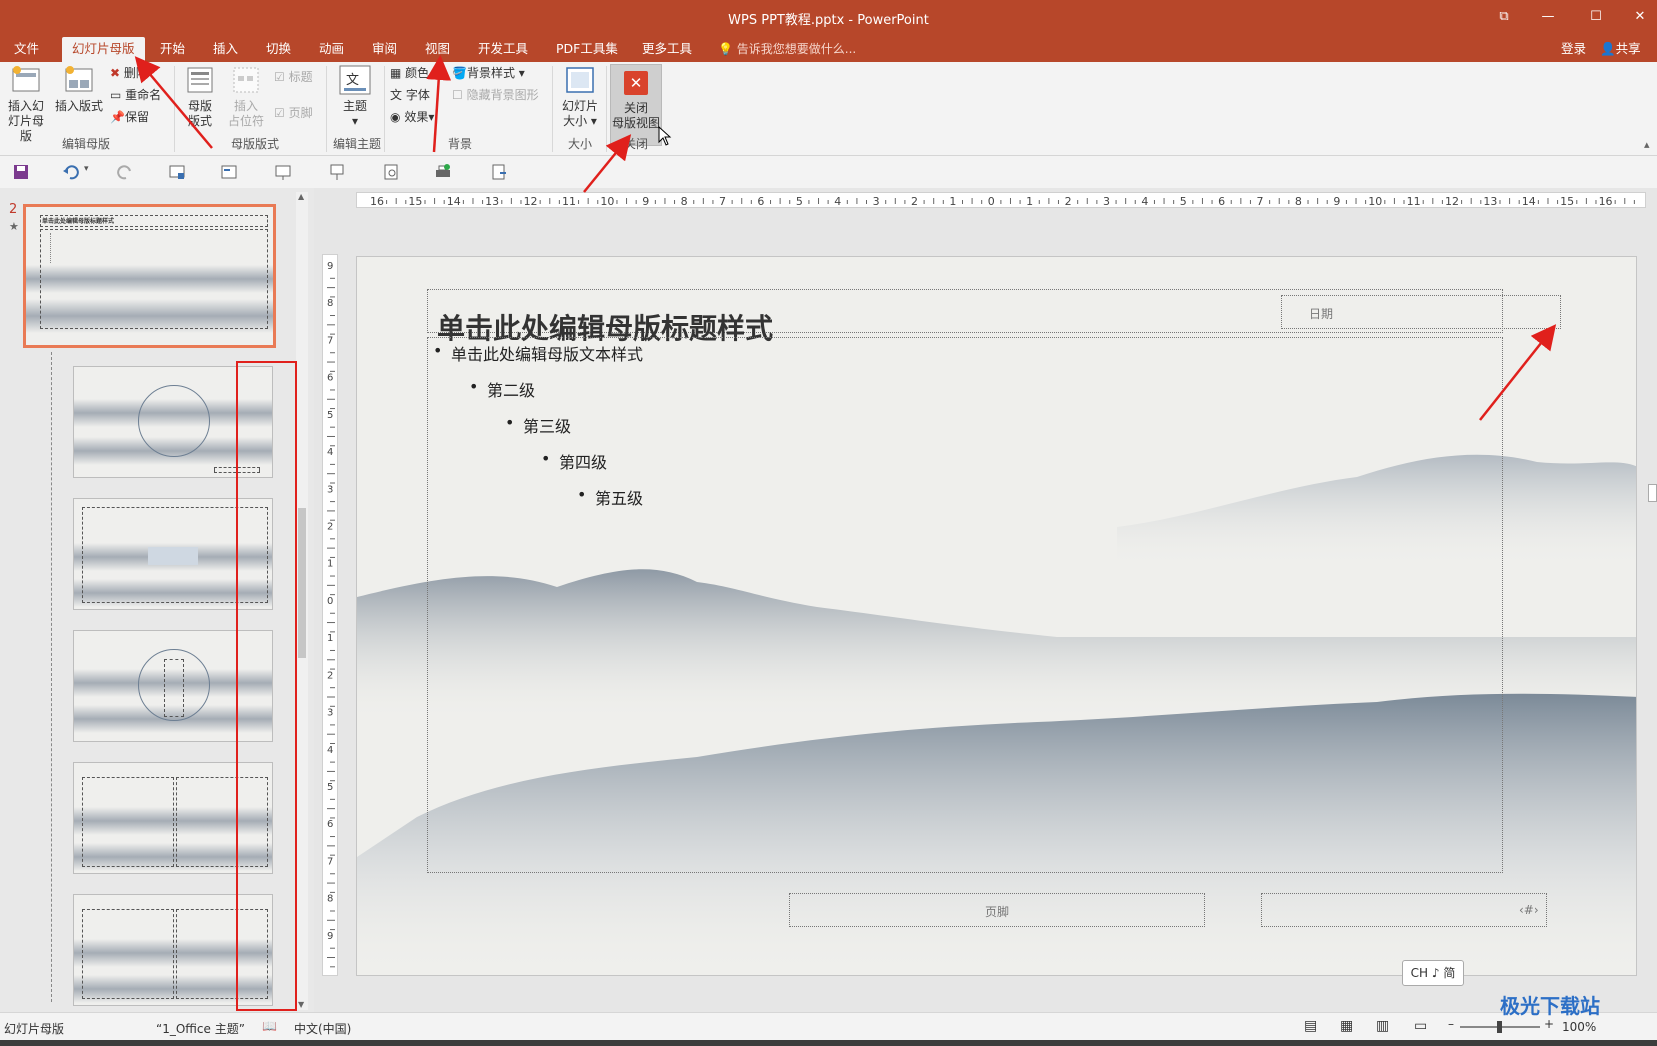 The height and width of the screenshot is (1046, 1657). What do you see at coordinates (78, 221) in the screenshot?
I see `thumb-title-text: 单击此处编辑母版标题样式` at bounding box center [78, 221].